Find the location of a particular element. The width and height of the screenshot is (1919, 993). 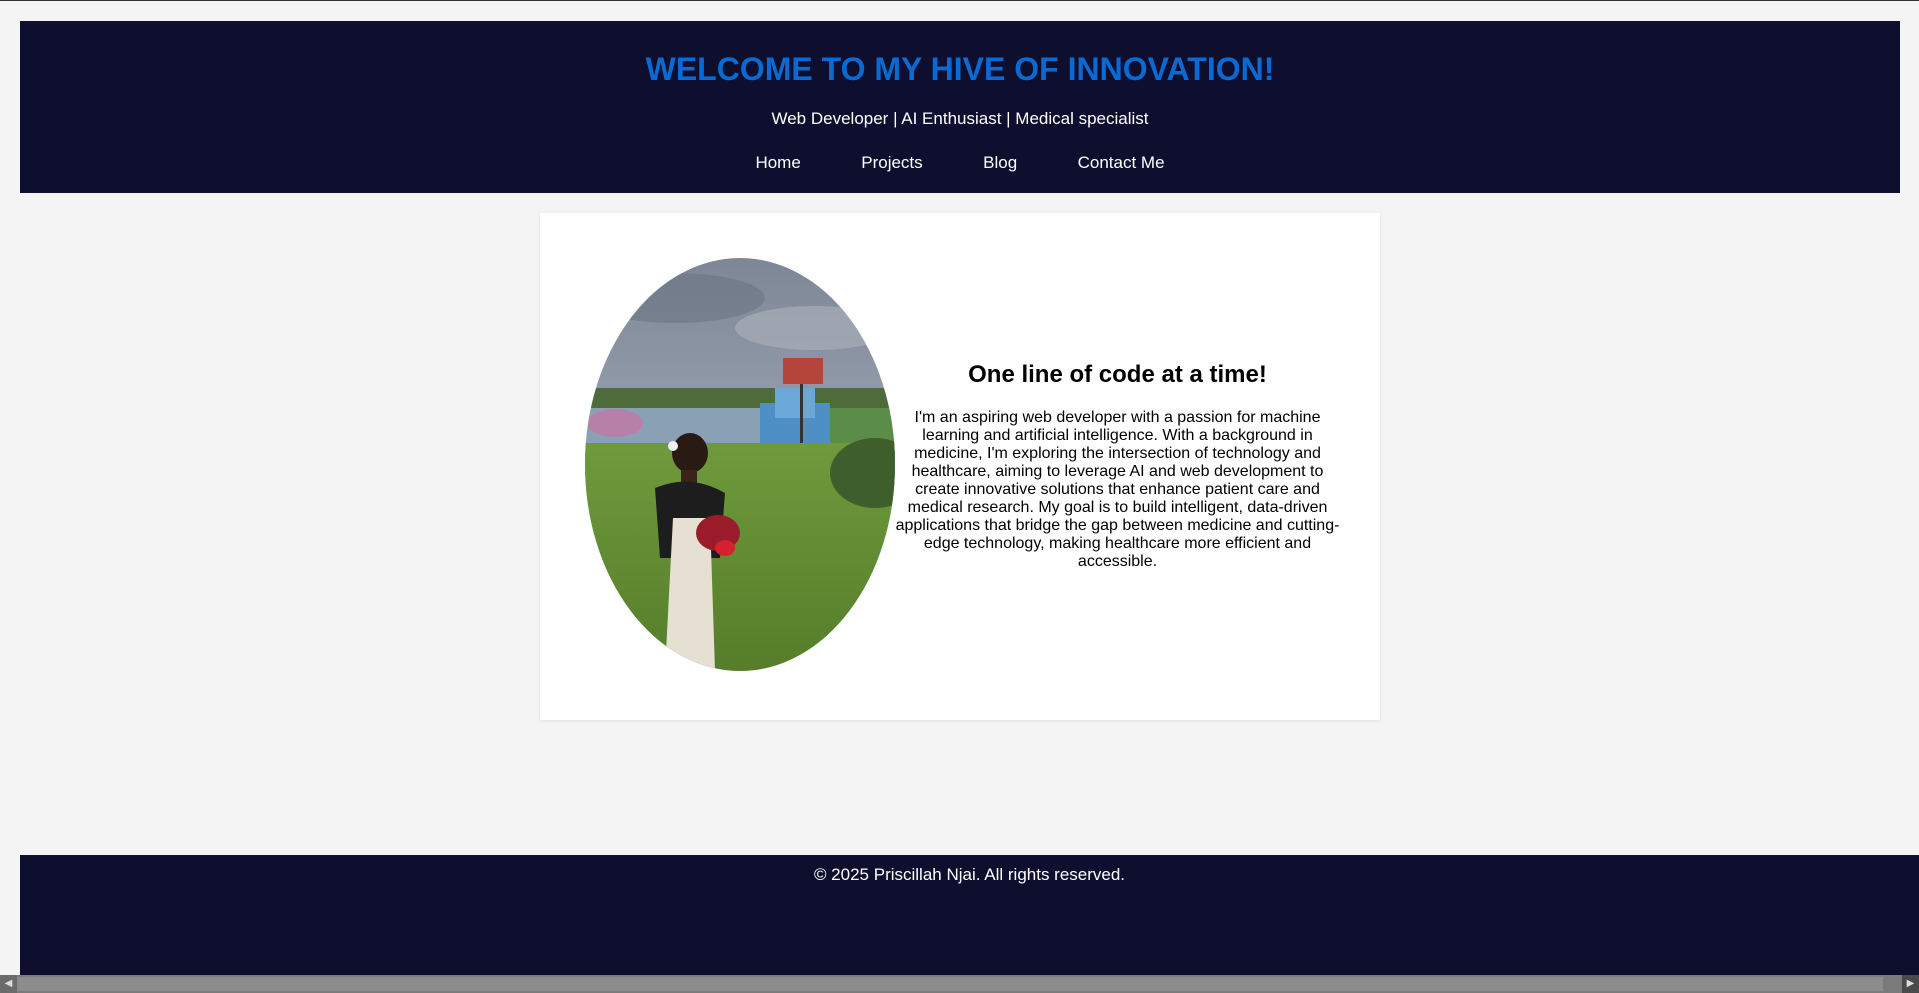

chevron-right-icon: ▶ is located at coordinates (1910, 984).